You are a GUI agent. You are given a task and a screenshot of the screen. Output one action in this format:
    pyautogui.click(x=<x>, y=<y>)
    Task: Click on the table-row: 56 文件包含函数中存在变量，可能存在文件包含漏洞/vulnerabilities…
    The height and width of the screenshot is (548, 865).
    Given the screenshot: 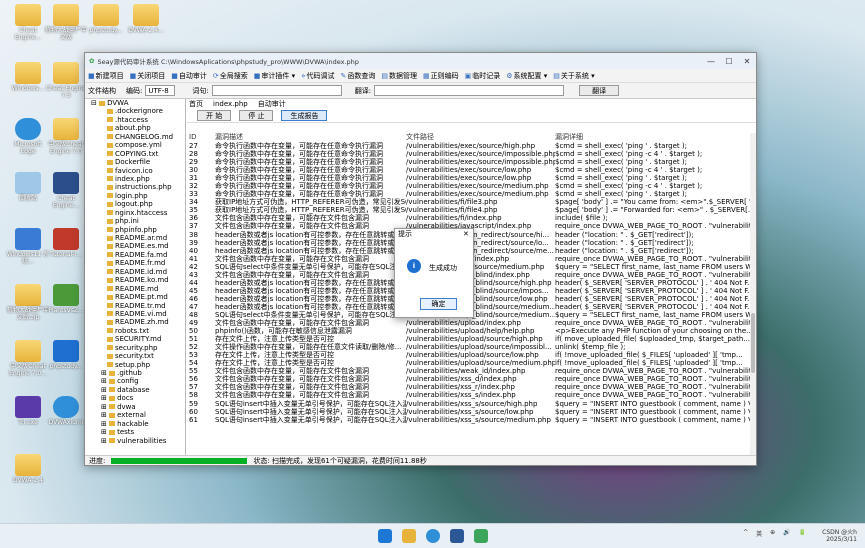 What is the action you would take?
    pyautogui.click(x=468, y=379)
    